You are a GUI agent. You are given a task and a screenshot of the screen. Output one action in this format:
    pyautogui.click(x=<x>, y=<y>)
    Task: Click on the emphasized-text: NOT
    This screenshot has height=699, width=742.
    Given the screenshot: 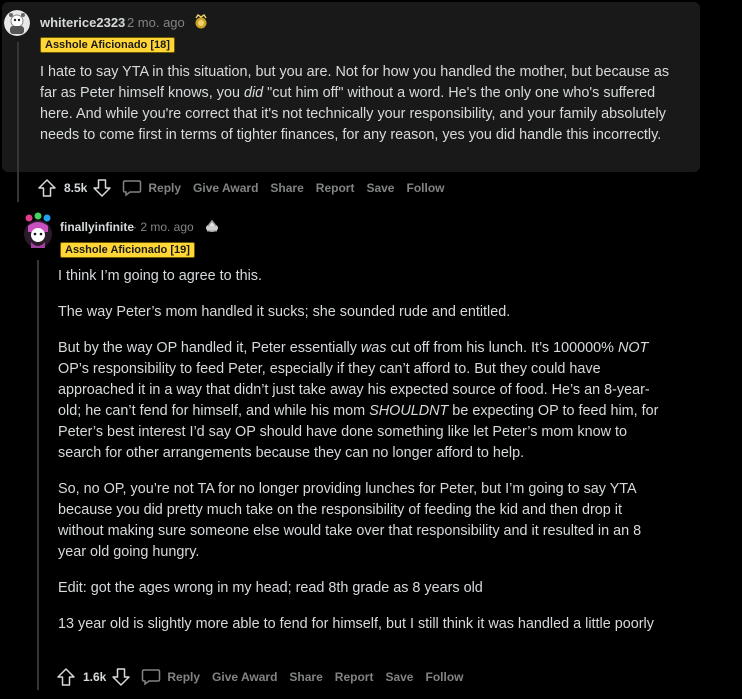 What is the action you would take?
    pyautogui.click(x=633, y=348)
    